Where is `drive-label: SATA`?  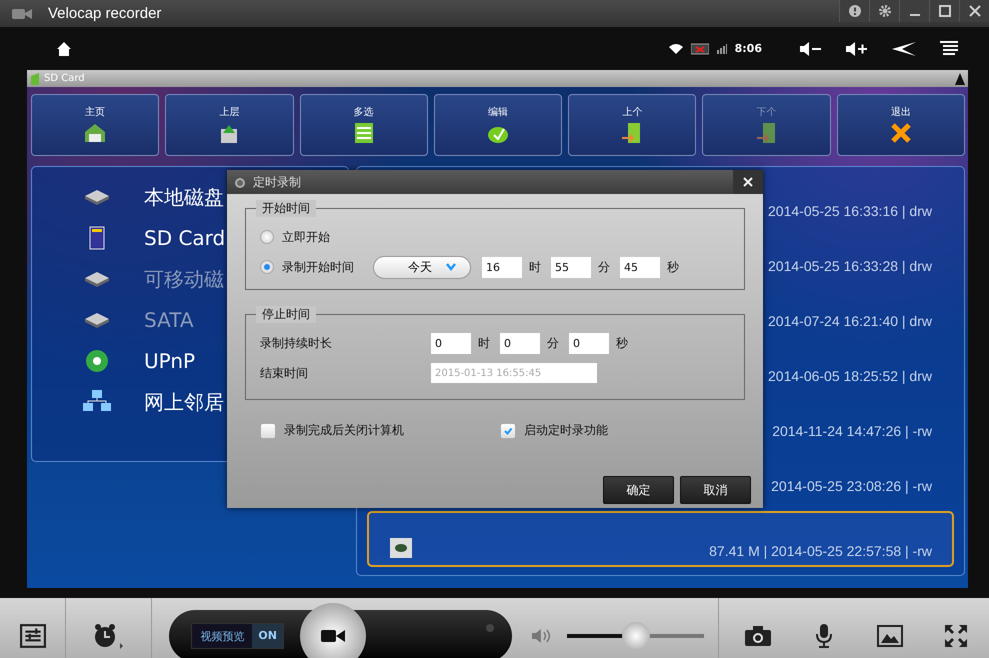 drive-label: SATA is located at coordinates (169, 320).